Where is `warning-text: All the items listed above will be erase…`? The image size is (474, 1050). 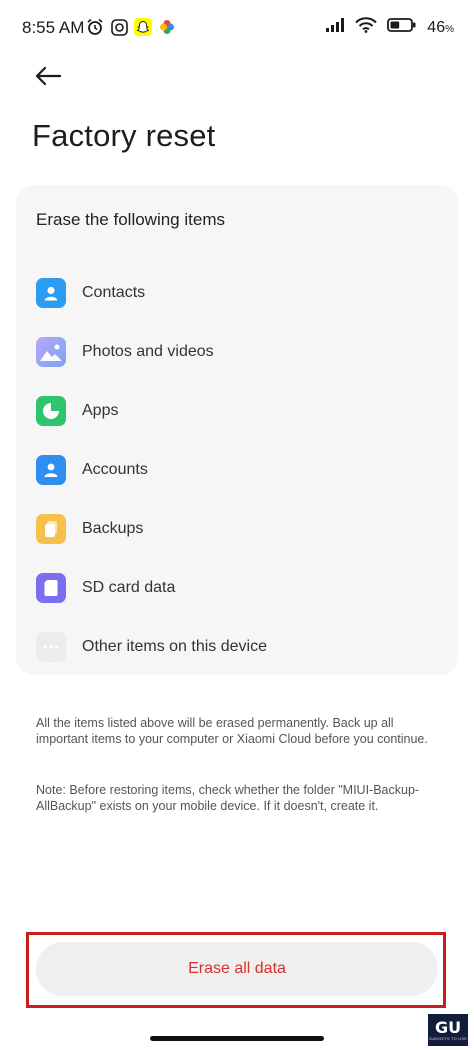 warning-text: All the items listed above will be erase… is located at coordinates (232, 731).